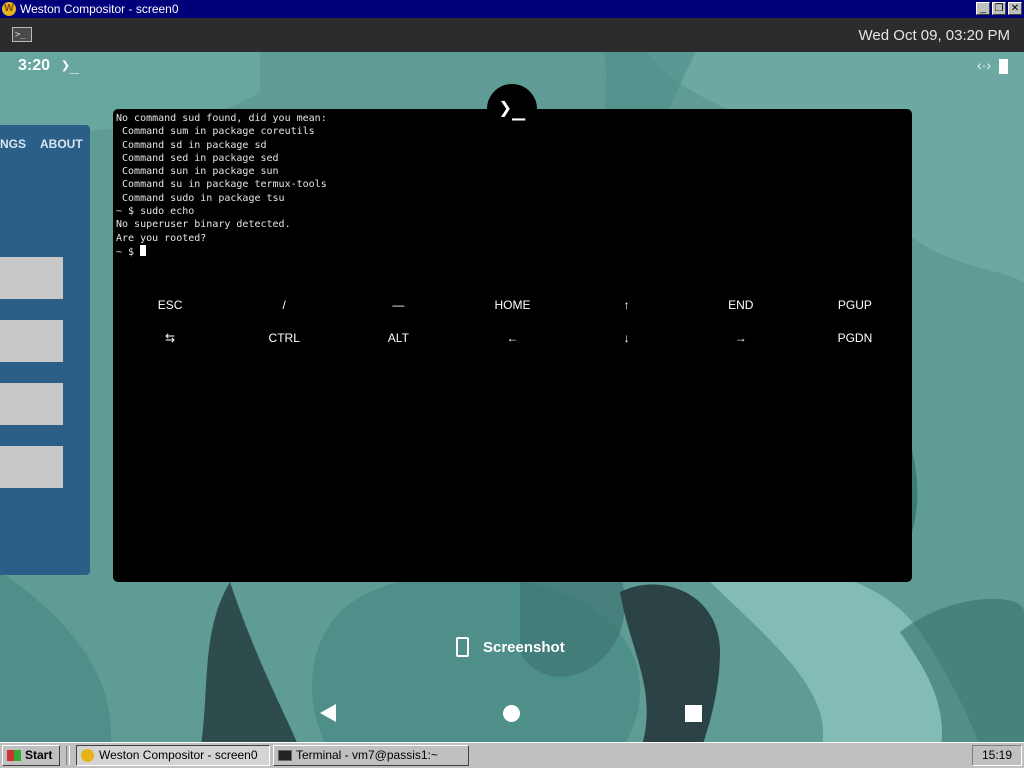 The height and width of the screenshot is (768, 1024). I want to click on key-left: ←, so click(512, 338).